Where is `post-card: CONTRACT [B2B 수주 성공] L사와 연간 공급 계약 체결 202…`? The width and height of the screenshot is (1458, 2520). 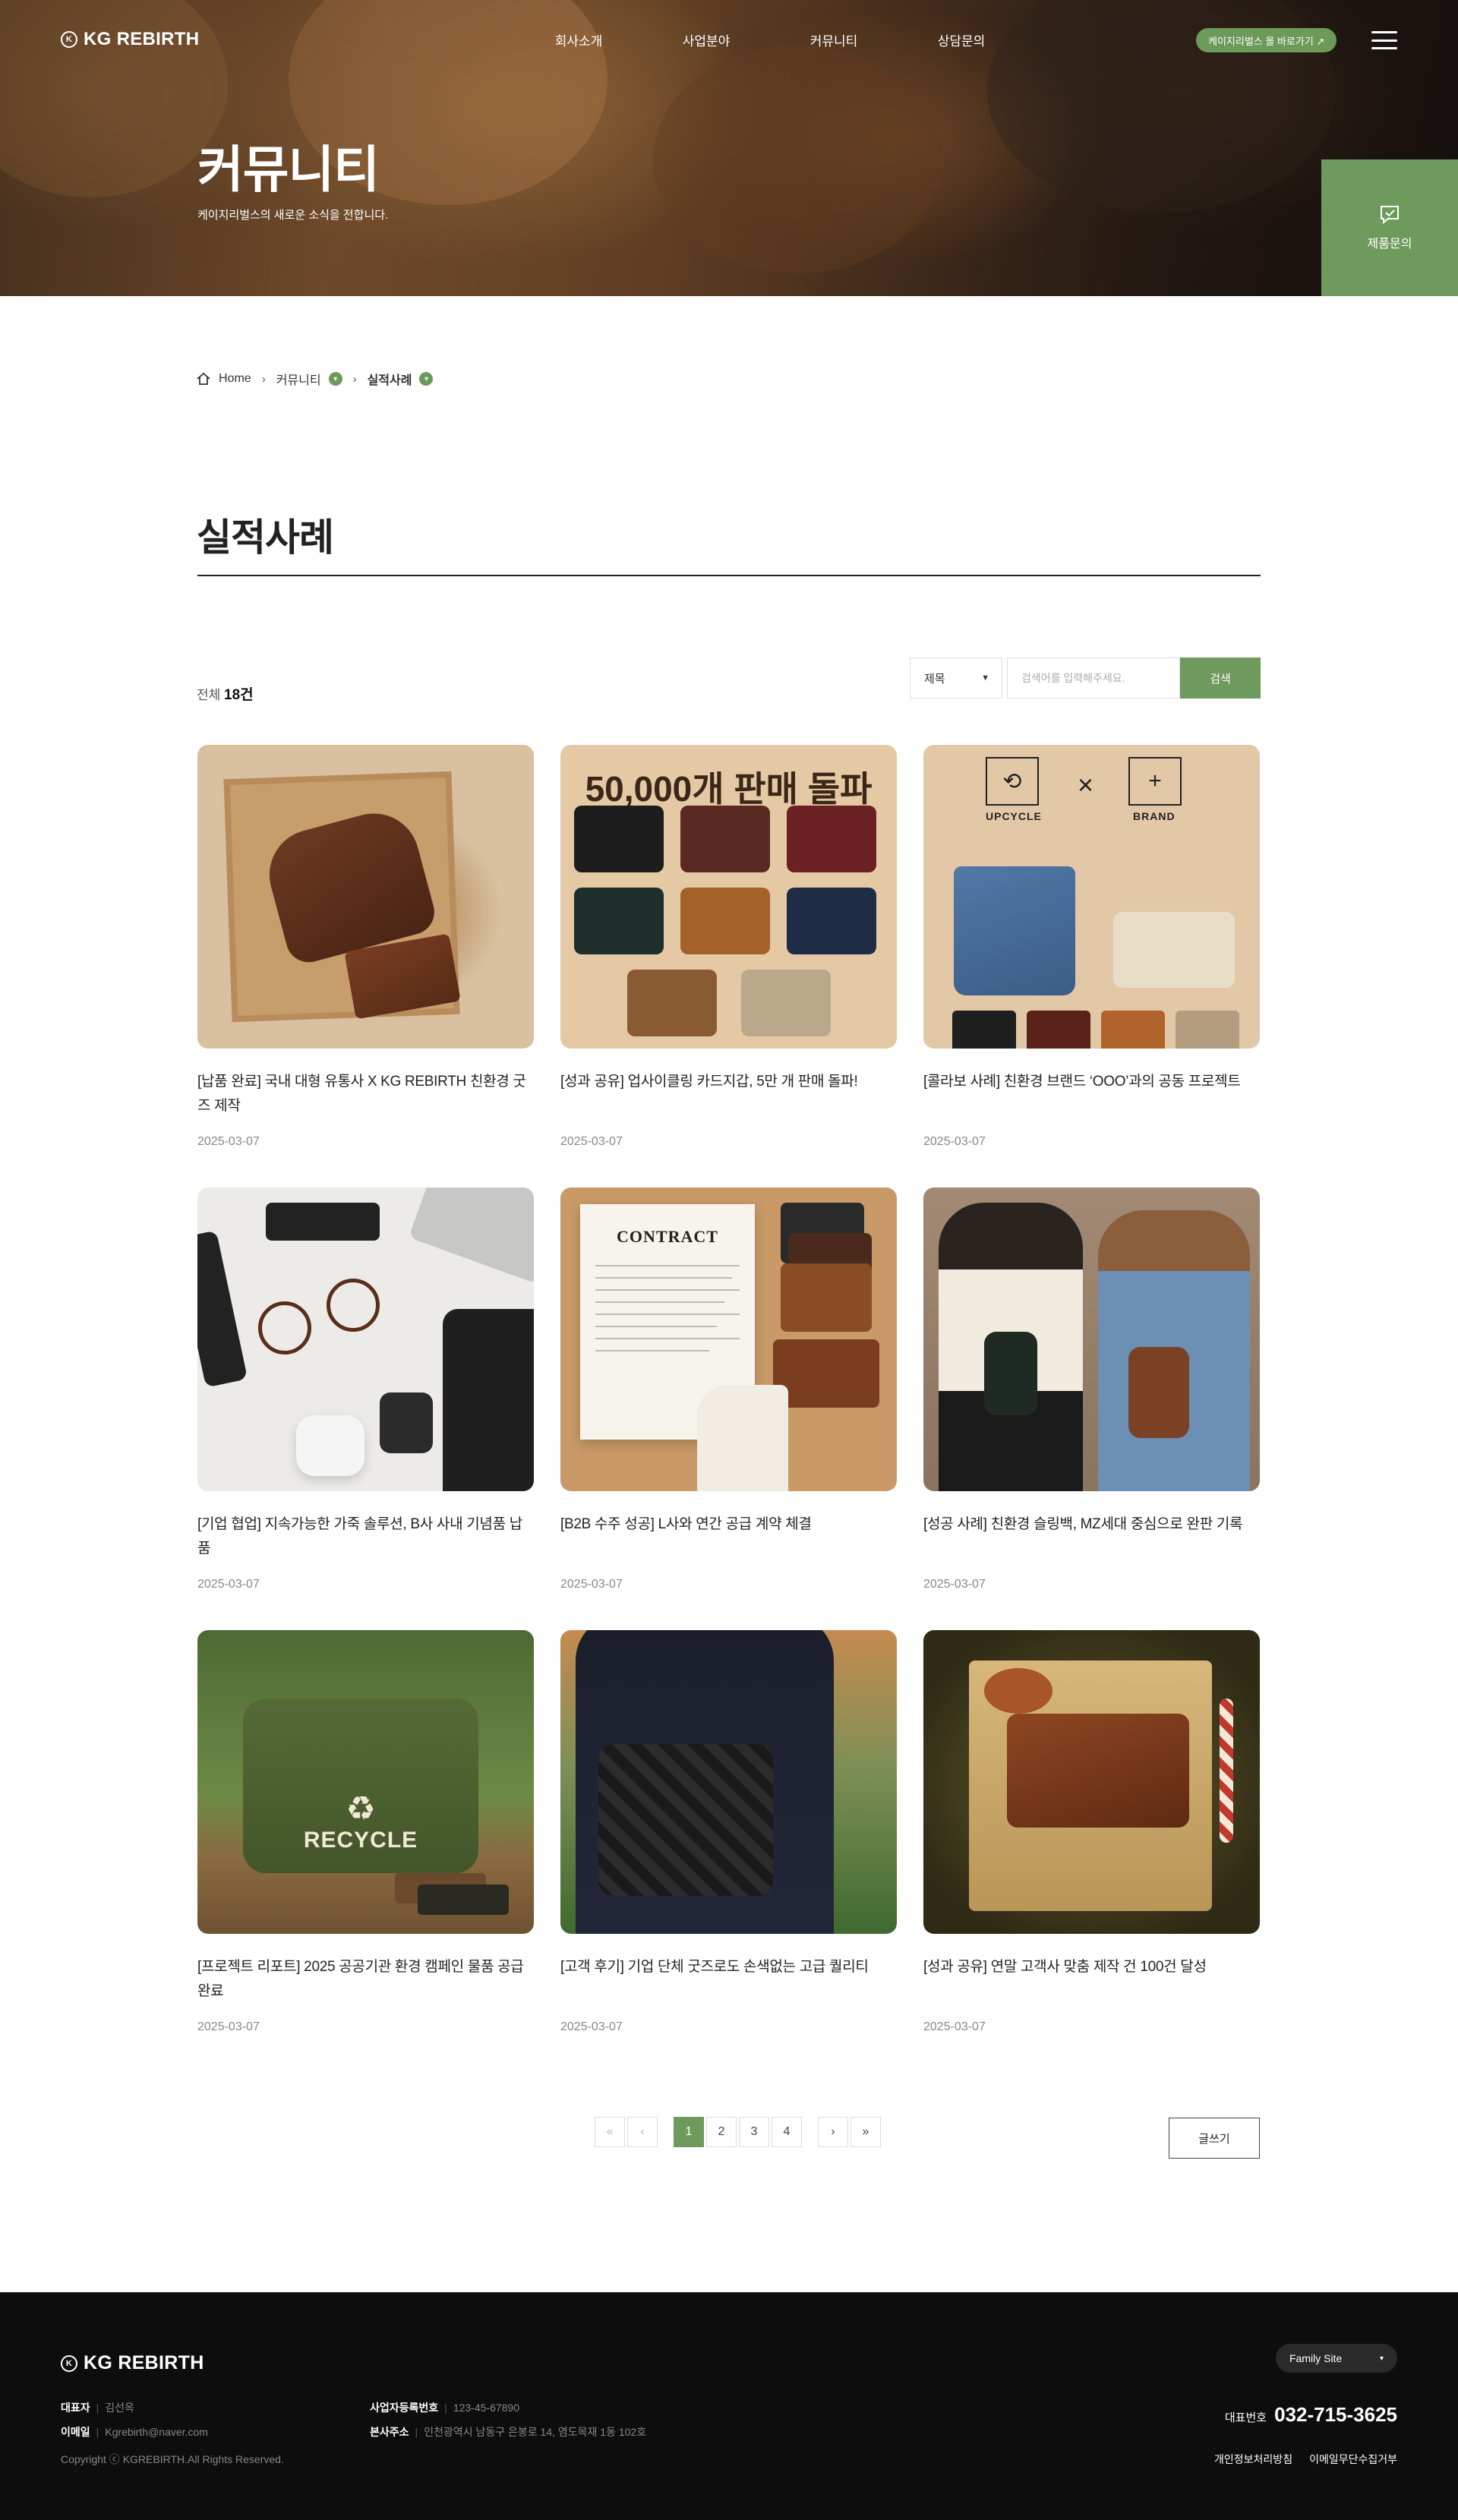
post-card: CONTRACT [B2B 수주 성공] L사와 연간 공급 계약 체결 202… is located at coordinates (728, 1389).